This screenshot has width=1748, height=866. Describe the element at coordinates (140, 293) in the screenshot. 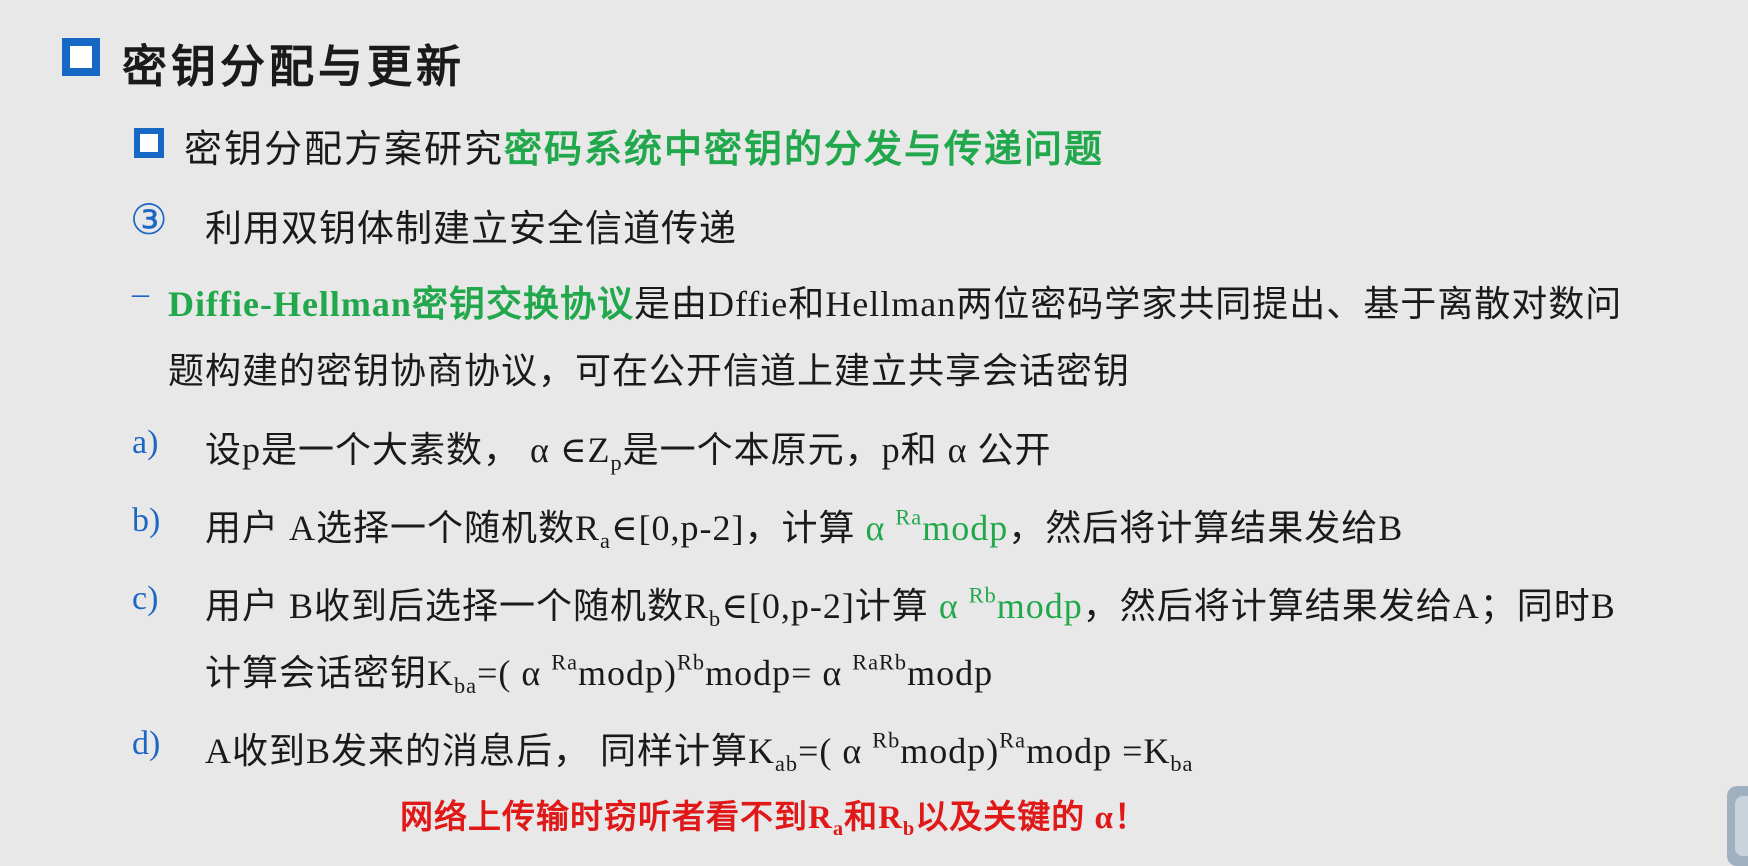

I see `dh-dash: –` at that location.